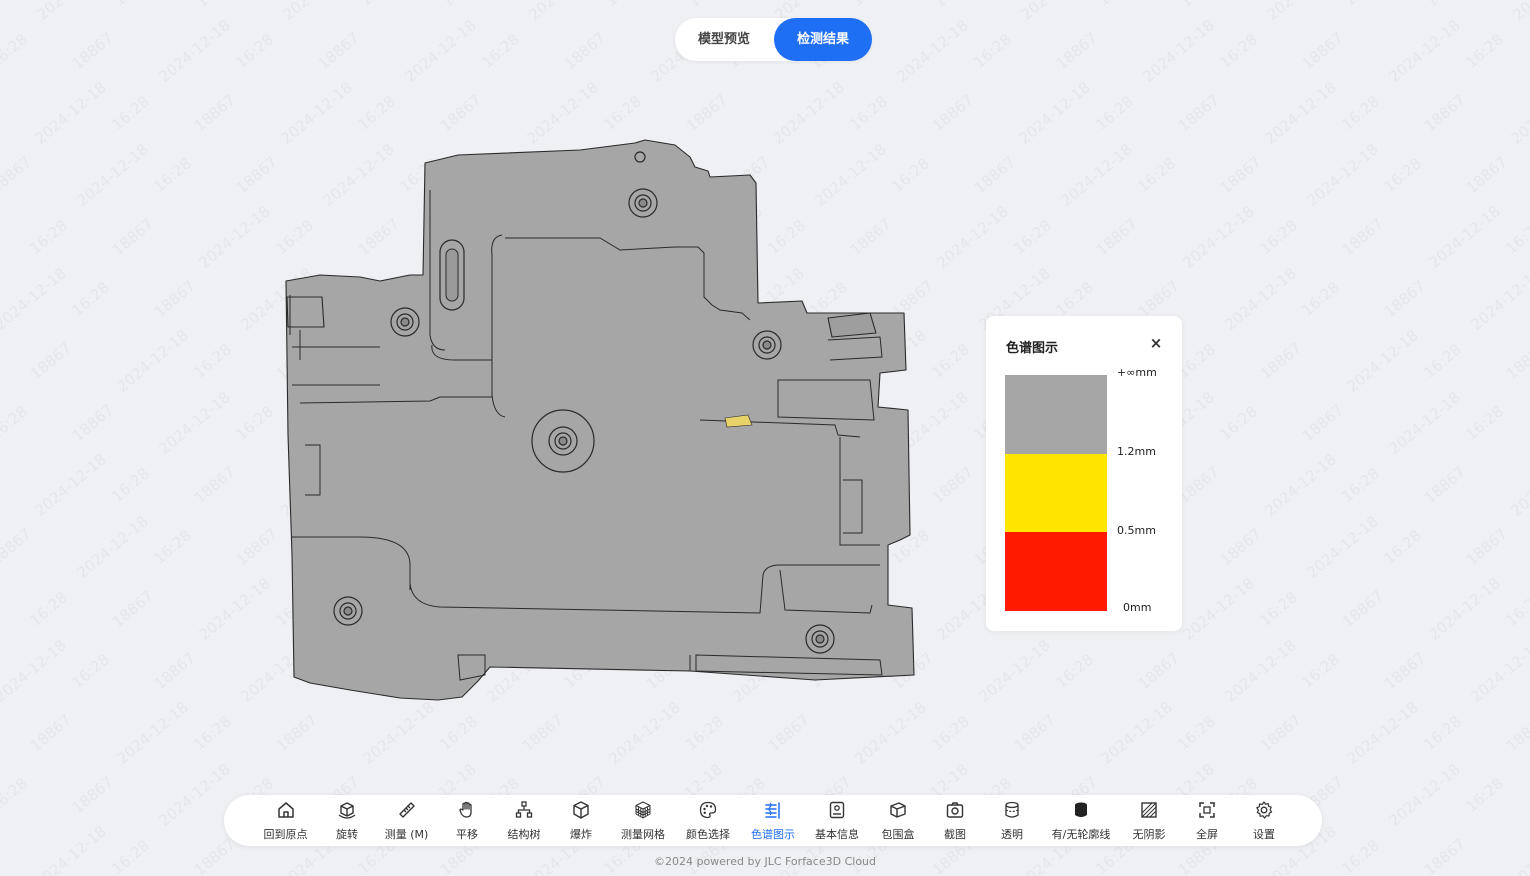 This screenshot has width=1530, height=876. Describe the element at coordinates (581, 820) in the screenshot. I see `tool-explode: 爆炸` at that location.